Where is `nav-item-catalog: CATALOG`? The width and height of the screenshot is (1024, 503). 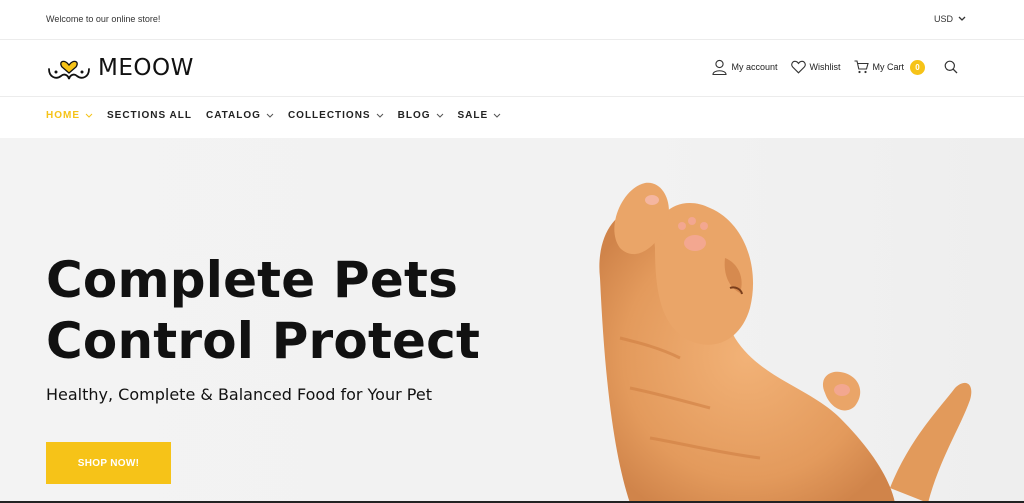 nav-item-catalog: CATALOG is located at coordinates (240, 115).